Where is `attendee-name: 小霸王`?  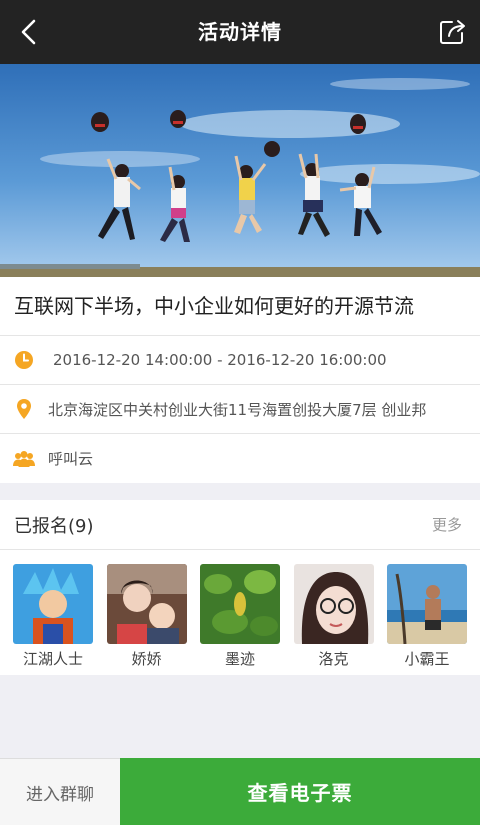 attendee-name: 小霸王 is located at coordinates (427, 659).